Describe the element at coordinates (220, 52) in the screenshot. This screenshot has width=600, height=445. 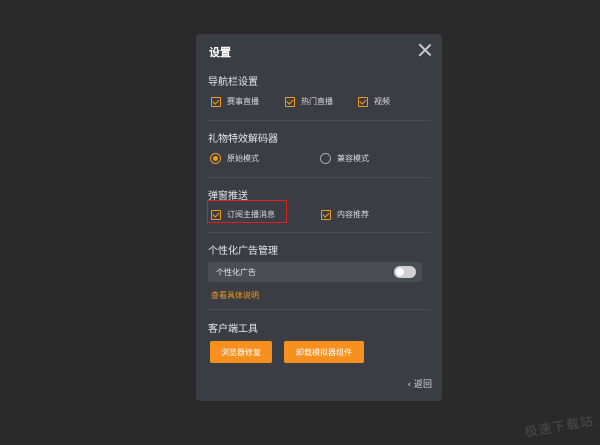
I see `dialog-title: 设置` at that location.